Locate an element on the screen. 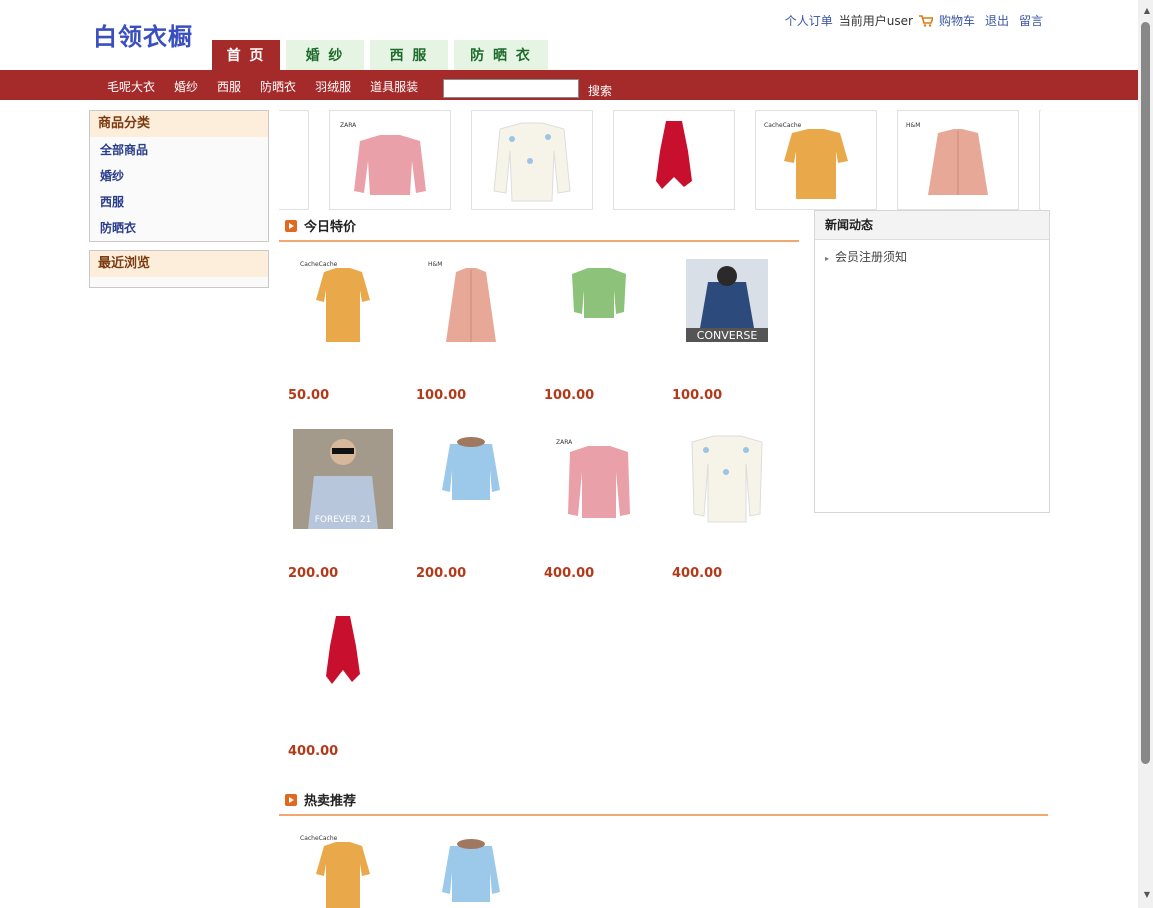 The image size is (1153, 908). svg-text: CONVERSE is located at coordinates (727, 335).